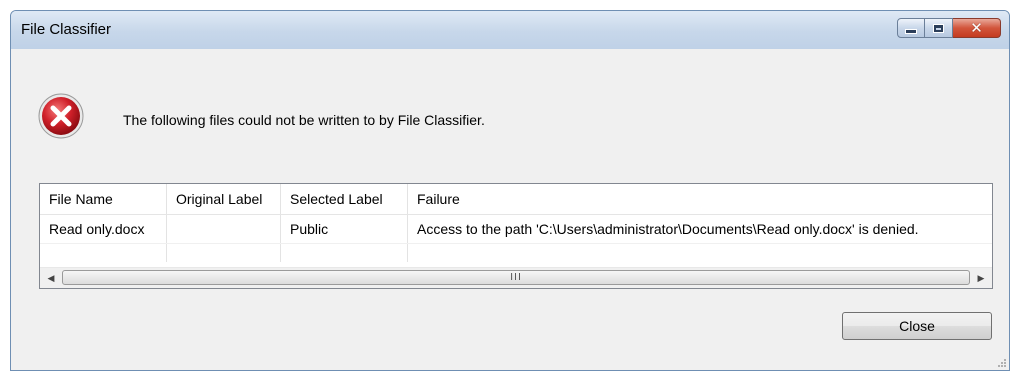  Describe the element at coordinates (510, 30) in the screenshot. I see `title-bar: File Classifier ✕` at that location.